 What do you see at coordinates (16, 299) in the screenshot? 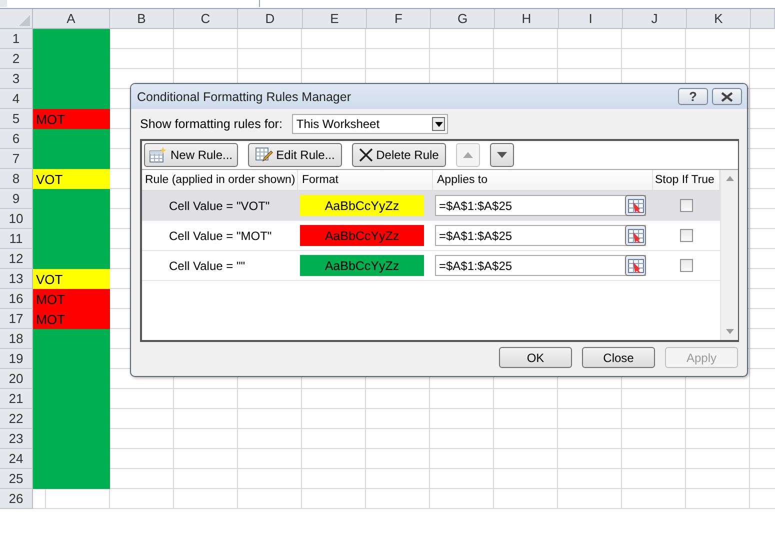
I see `row-header: 16` at bounding box center [16, 299].